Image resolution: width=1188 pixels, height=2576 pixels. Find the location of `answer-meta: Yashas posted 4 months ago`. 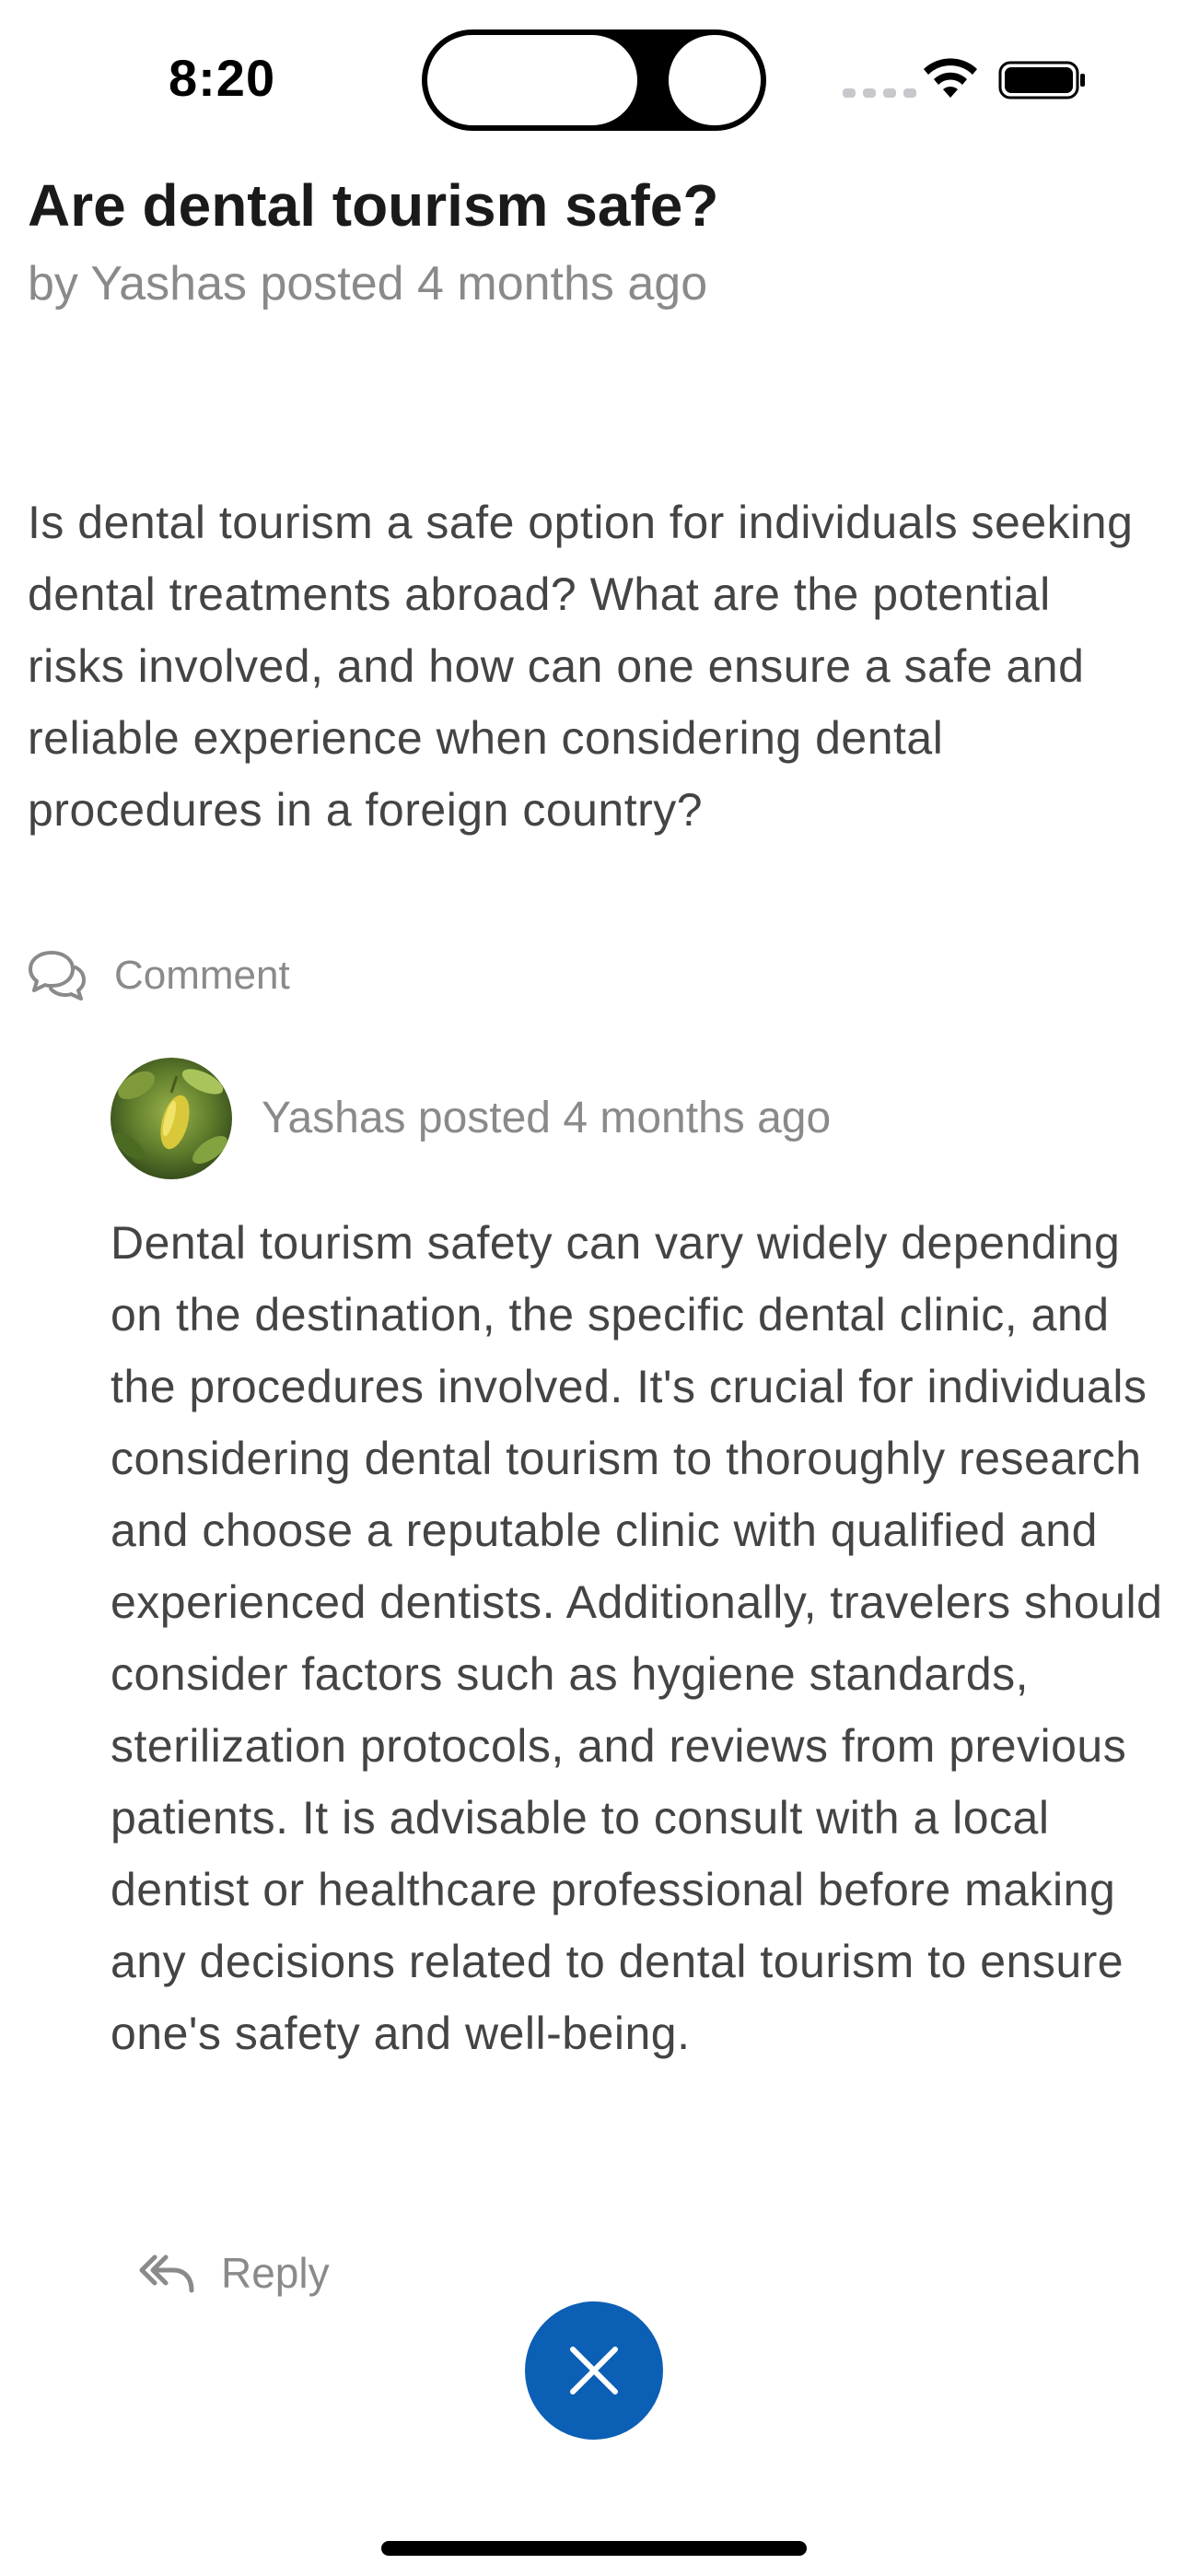

answer-meta: Yashas posted 4 months ago is located at coordinates (547, 1118).